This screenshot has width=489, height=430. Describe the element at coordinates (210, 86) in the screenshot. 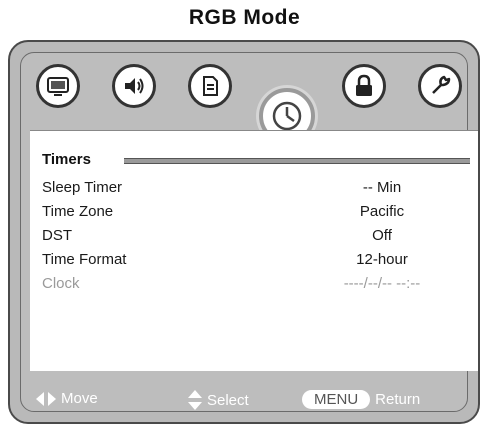

I see `document-icon` at that location.